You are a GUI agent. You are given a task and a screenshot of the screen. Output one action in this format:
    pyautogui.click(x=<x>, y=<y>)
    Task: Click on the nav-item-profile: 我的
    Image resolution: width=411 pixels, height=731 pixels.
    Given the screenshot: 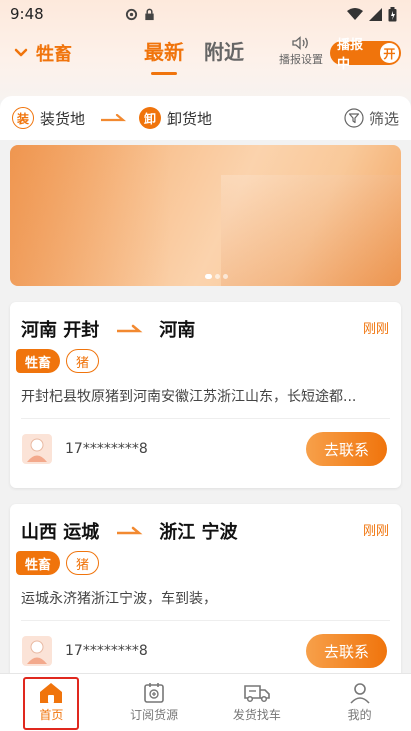 What is the action you would take?
    pyautogui.click(x=359, y=702)
    